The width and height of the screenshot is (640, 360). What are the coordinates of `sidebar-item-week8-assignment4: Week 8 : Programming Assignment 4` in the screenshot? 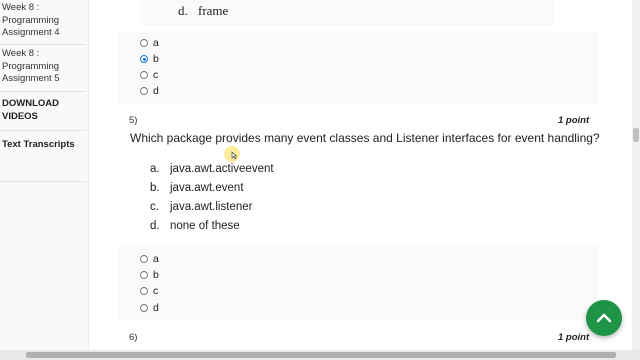 It's located at (42, 21).